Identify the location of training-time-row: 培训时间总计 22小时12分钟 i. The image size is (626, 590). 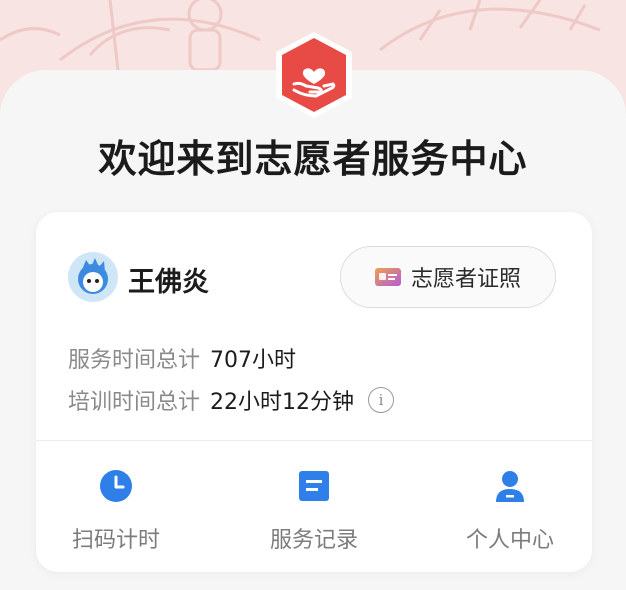
(231, 400).